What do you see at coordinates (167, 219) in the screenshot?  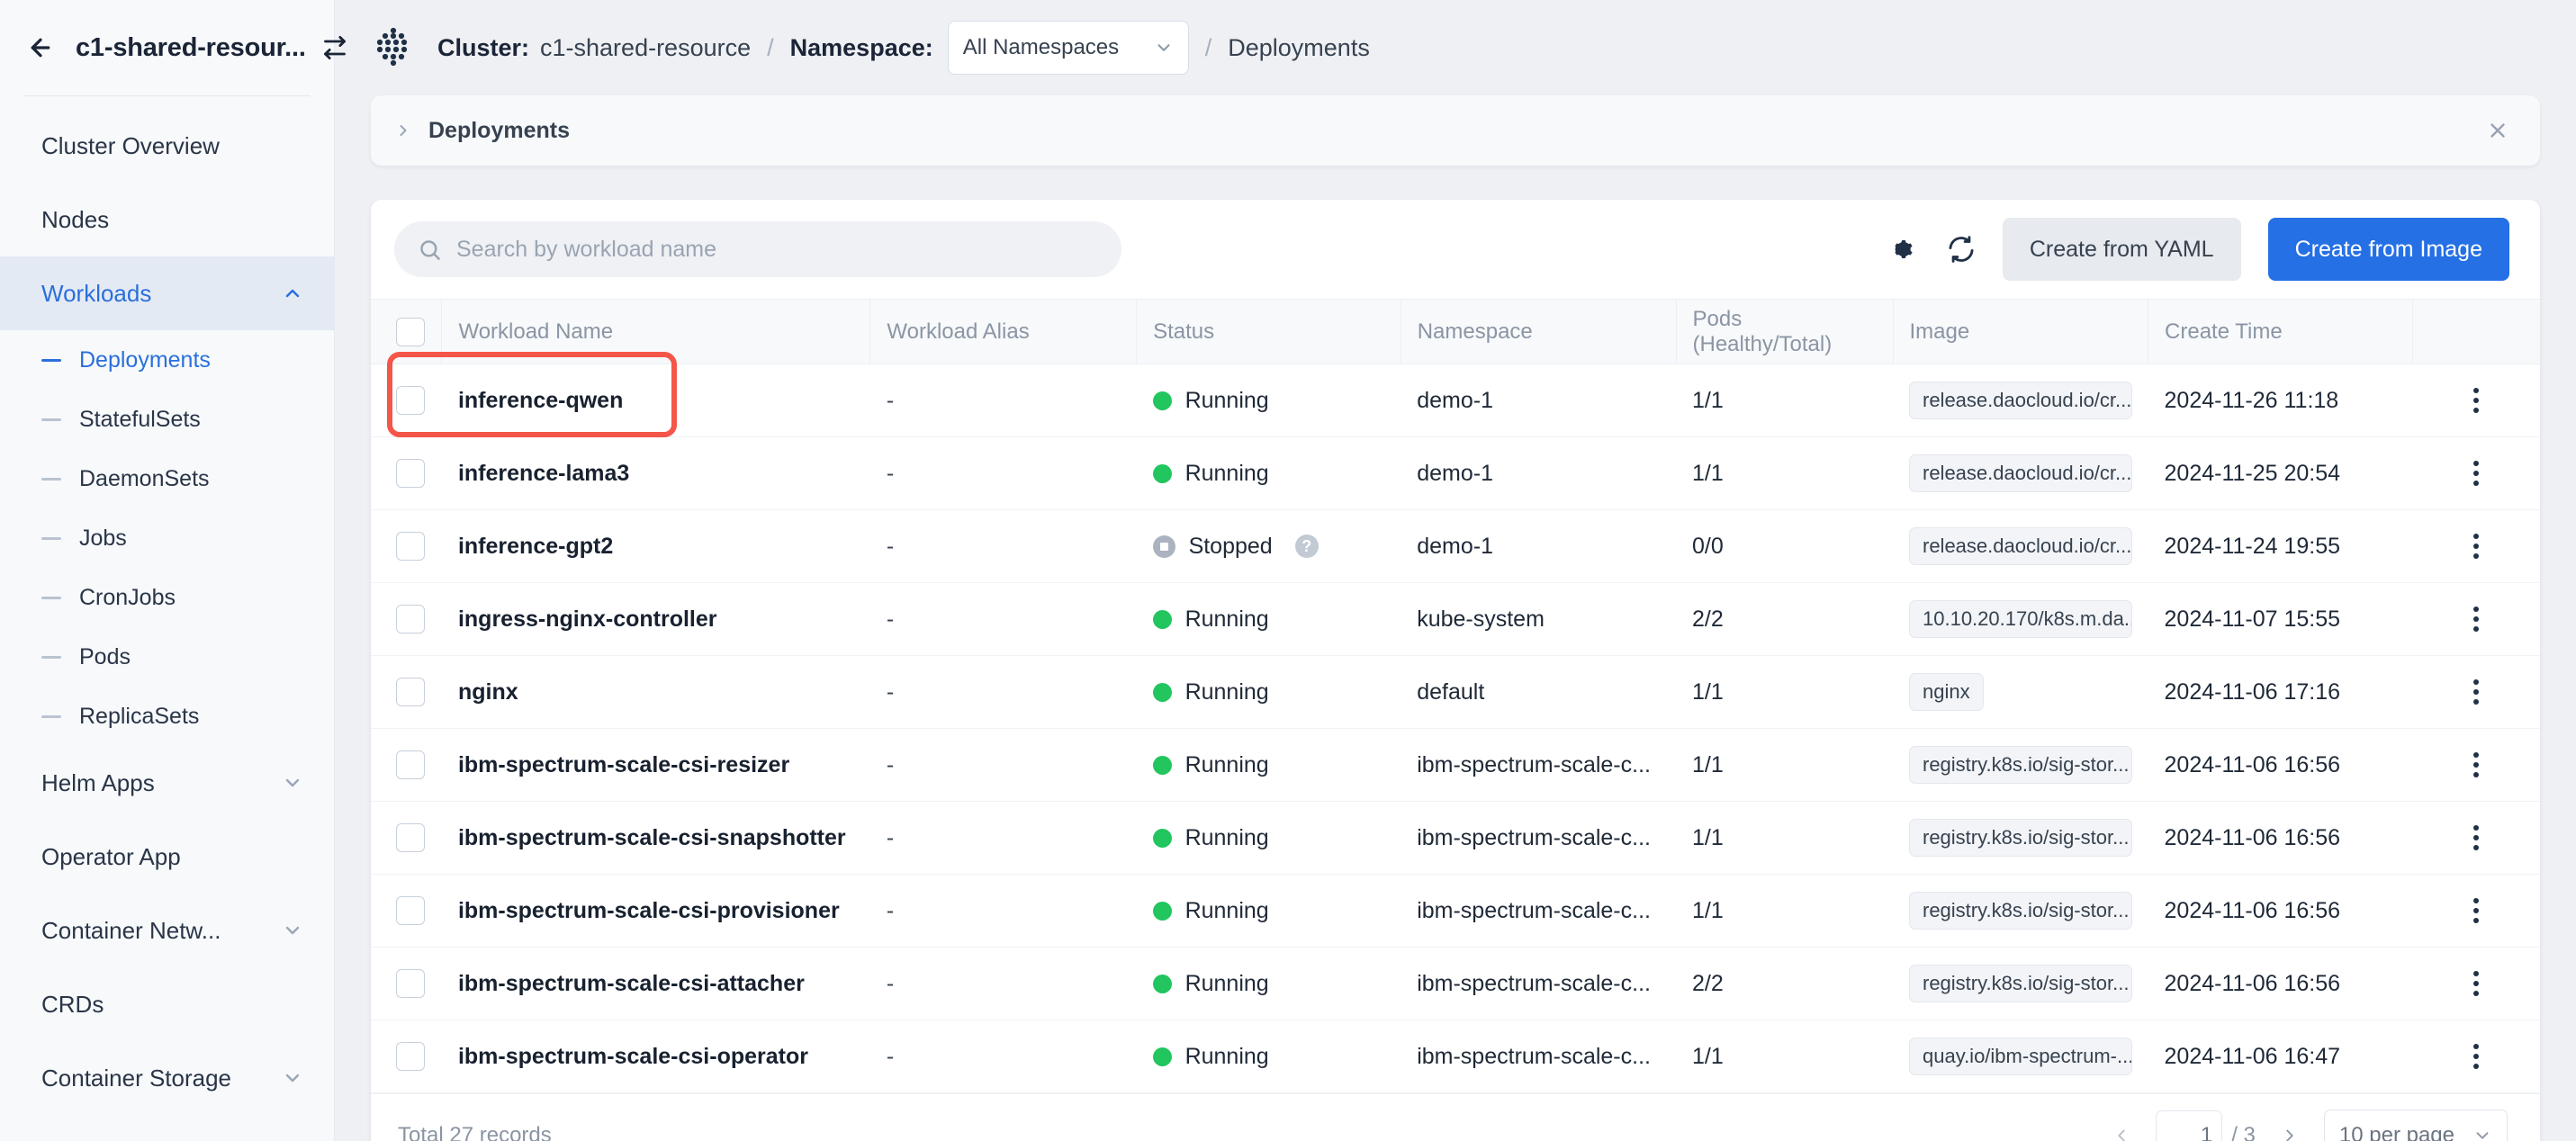 I see `sidebar-item-nodes: Nodes` at bounding box center [167, 219].